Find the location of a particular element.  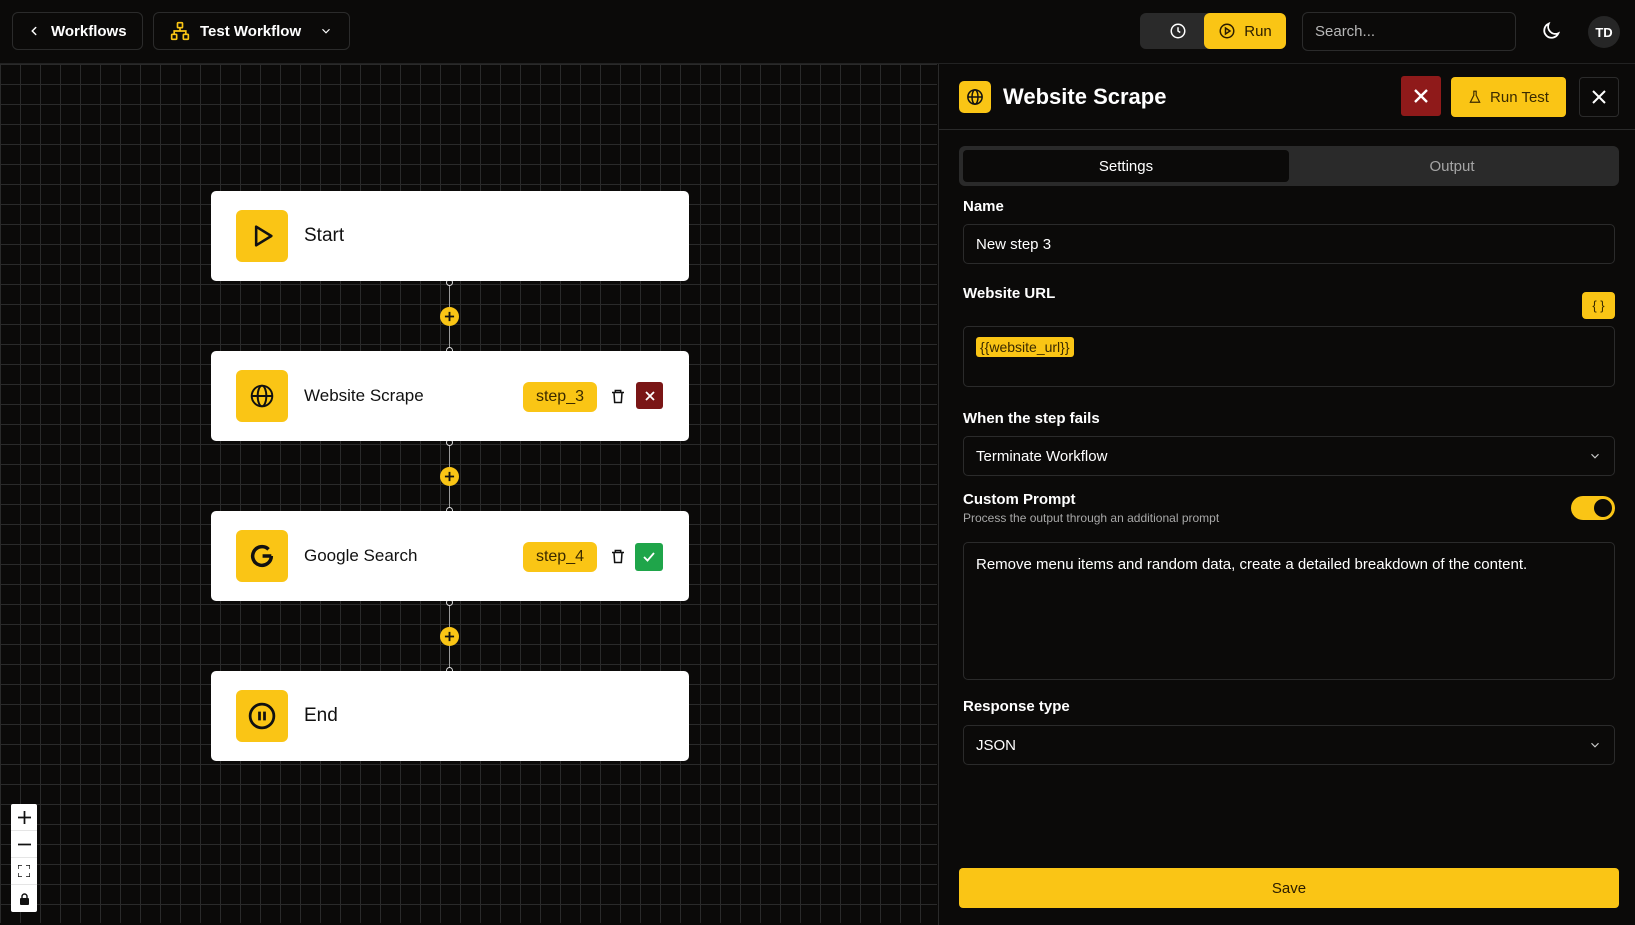

workflow-name: Test Workflow is located at coordinates (251, 31).